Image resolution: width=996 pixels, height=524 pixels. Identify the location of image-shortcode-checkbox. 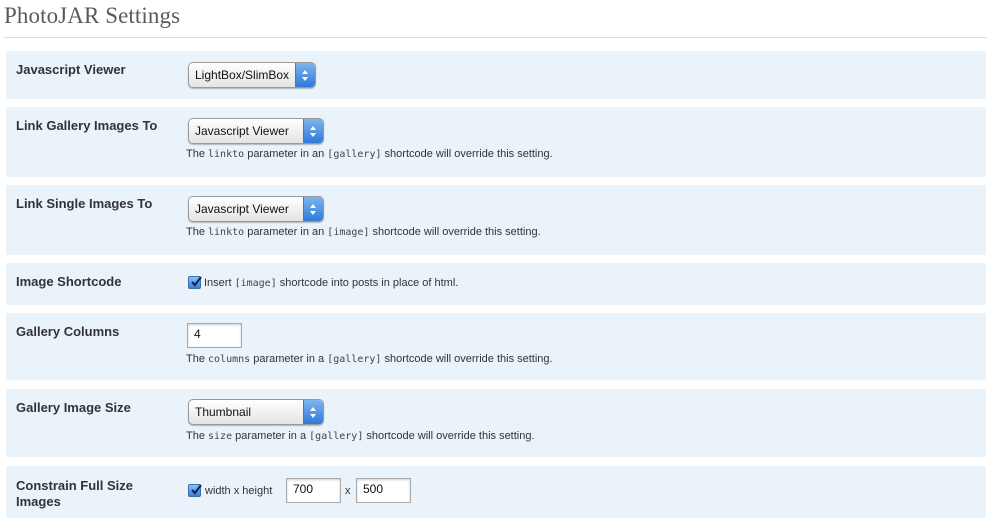
(195, 282).